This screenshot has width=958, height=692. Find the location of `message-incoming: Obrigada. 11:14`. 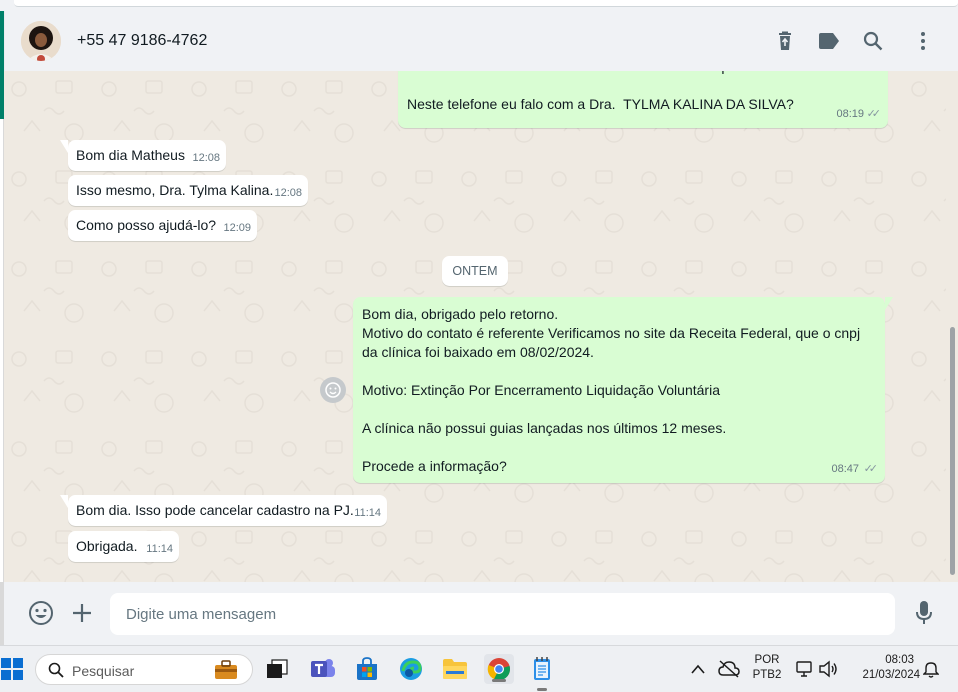

message-incoming: Obrigada. 11:14 is located at coordinates (123, 546).